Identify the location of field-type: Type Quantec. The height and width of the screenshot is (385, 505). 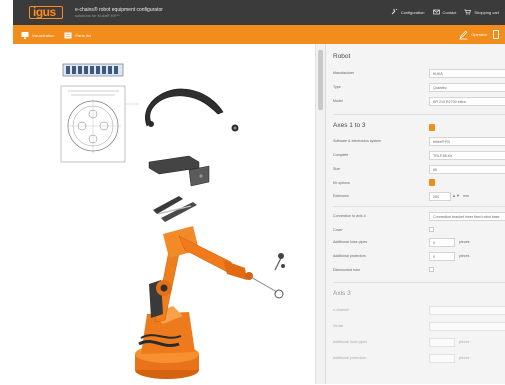
(419, 88).